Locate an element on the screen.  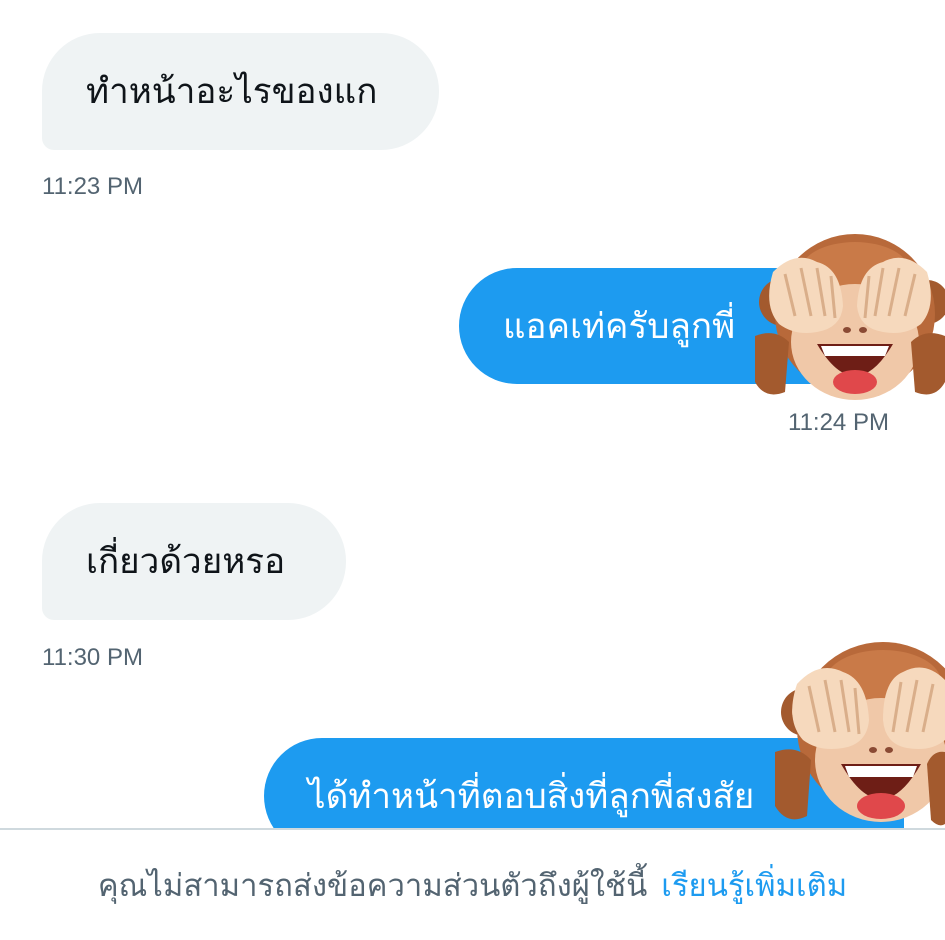
message-timestamp: 11:24 PM is located at coordinates (838, 422).